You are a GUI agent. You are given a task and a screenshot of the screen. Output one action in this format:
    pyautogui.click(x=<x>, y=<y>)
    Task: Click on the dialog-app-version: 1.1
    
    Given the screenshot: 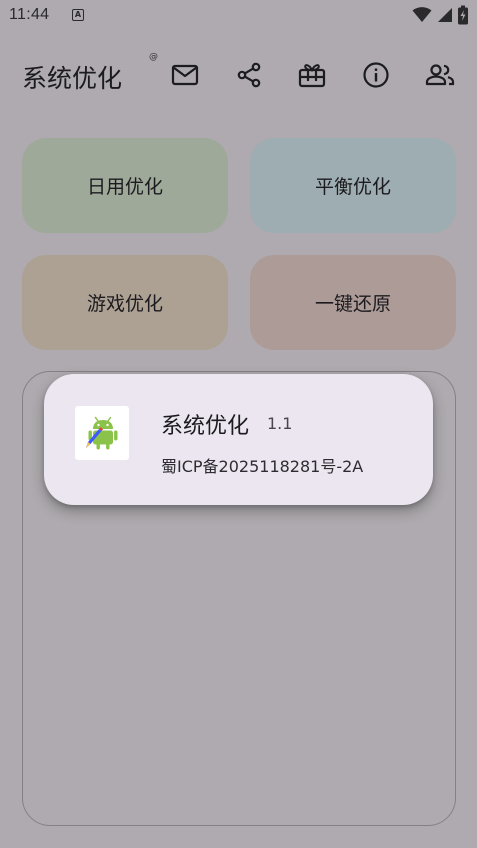 What is the action you would take?
    pyautogui.click(x=280, y=423)
    